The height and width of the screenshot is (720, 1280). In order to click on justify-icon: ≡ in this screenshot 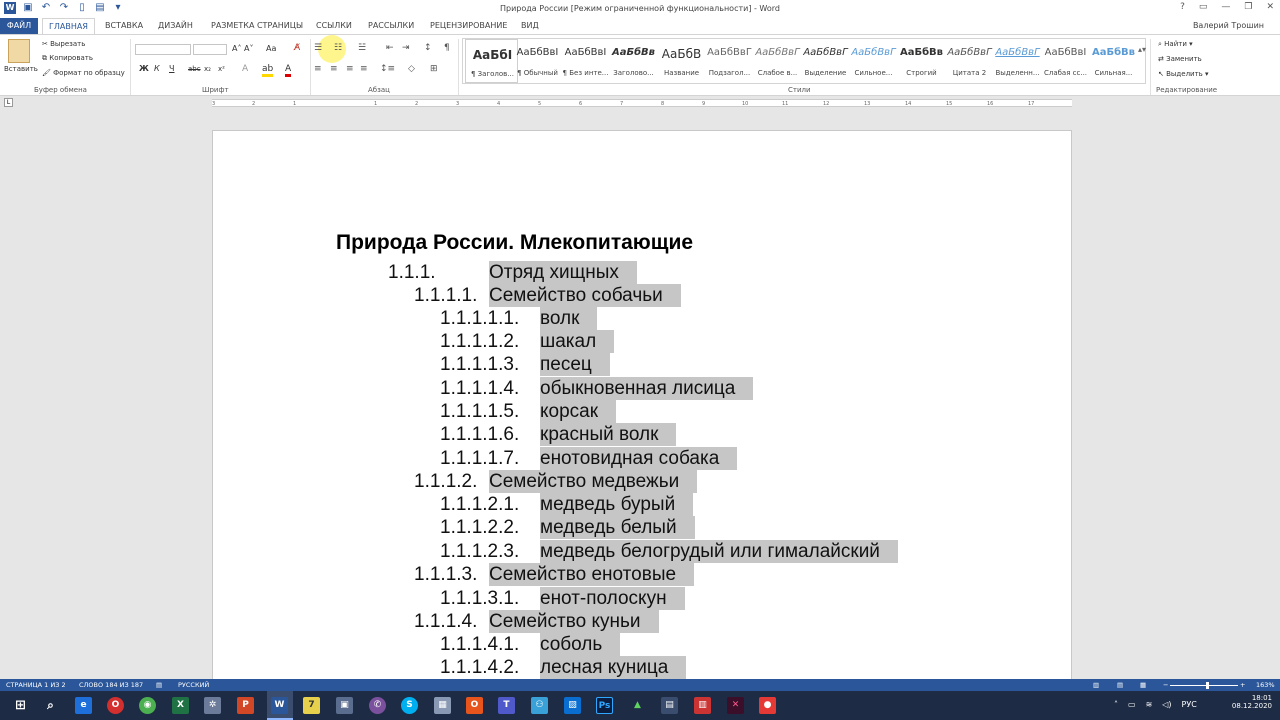, I will do `click(364, 69)`.